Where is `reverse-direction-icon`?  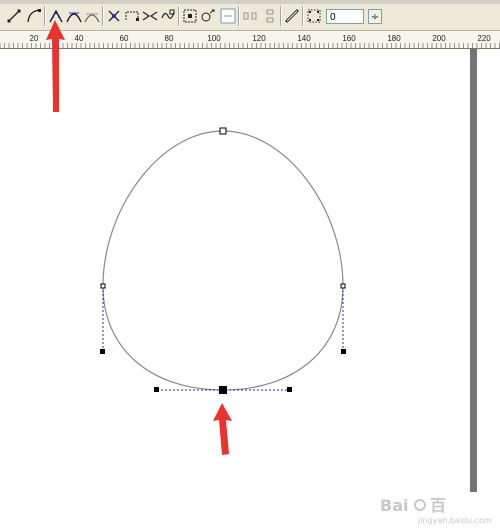
reverse-direction-icon is located at coordinates (114, 16).